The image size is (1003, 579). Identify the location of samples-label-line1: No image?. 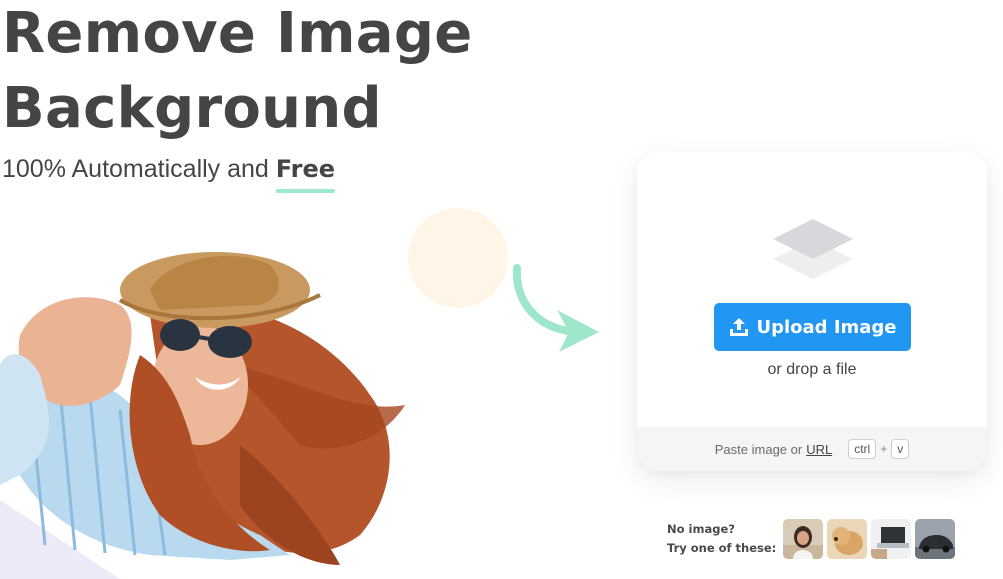
(701, 529).